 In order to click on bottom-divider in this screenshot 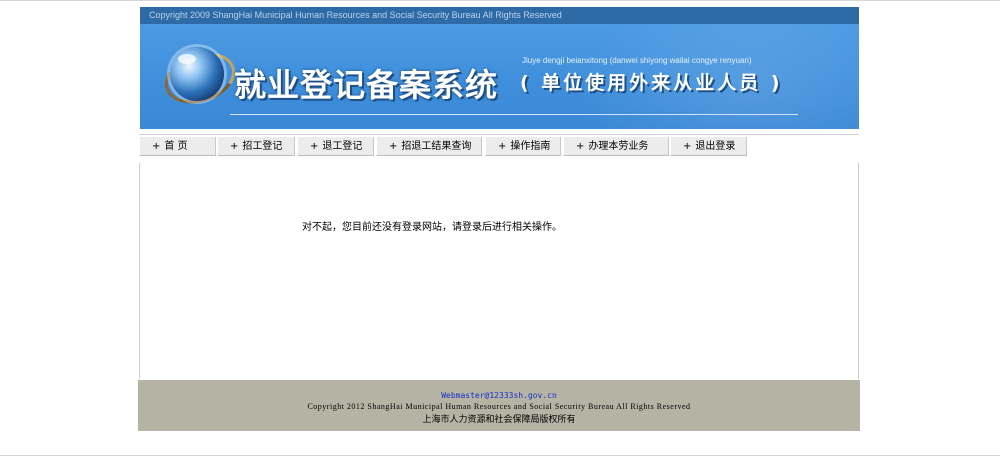, I will do `click(500, 455)`.